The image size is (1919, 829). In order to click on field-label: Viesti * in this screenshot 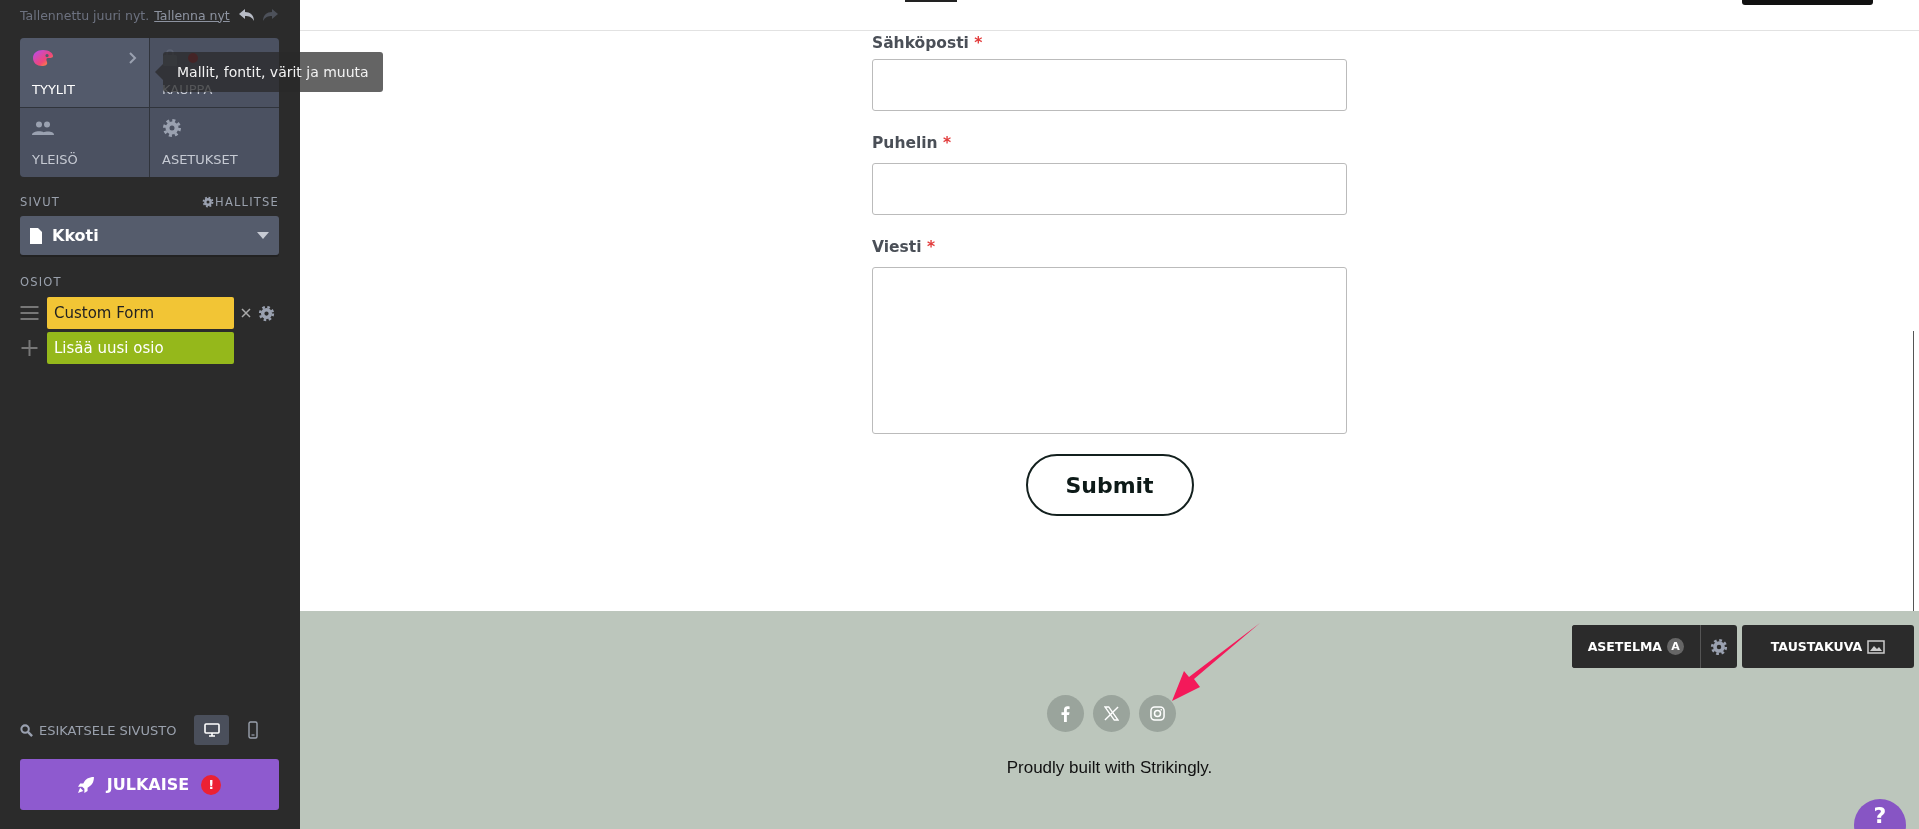, I will do `click(904, 247)`.